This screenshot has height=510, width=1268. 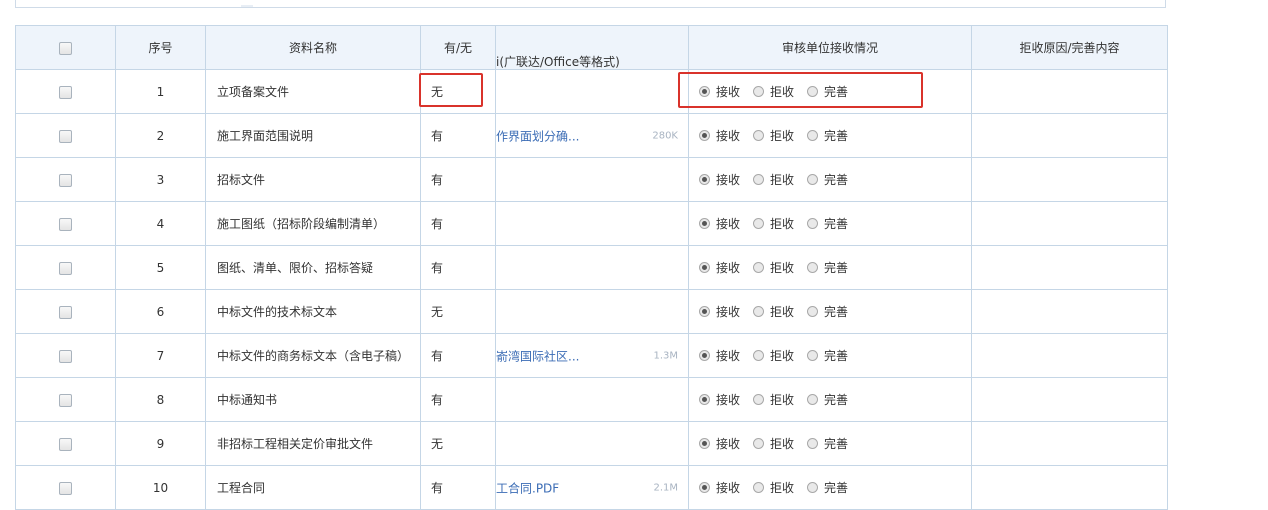 I want to click on radio-label: 接收, so click(x=728, y=356).